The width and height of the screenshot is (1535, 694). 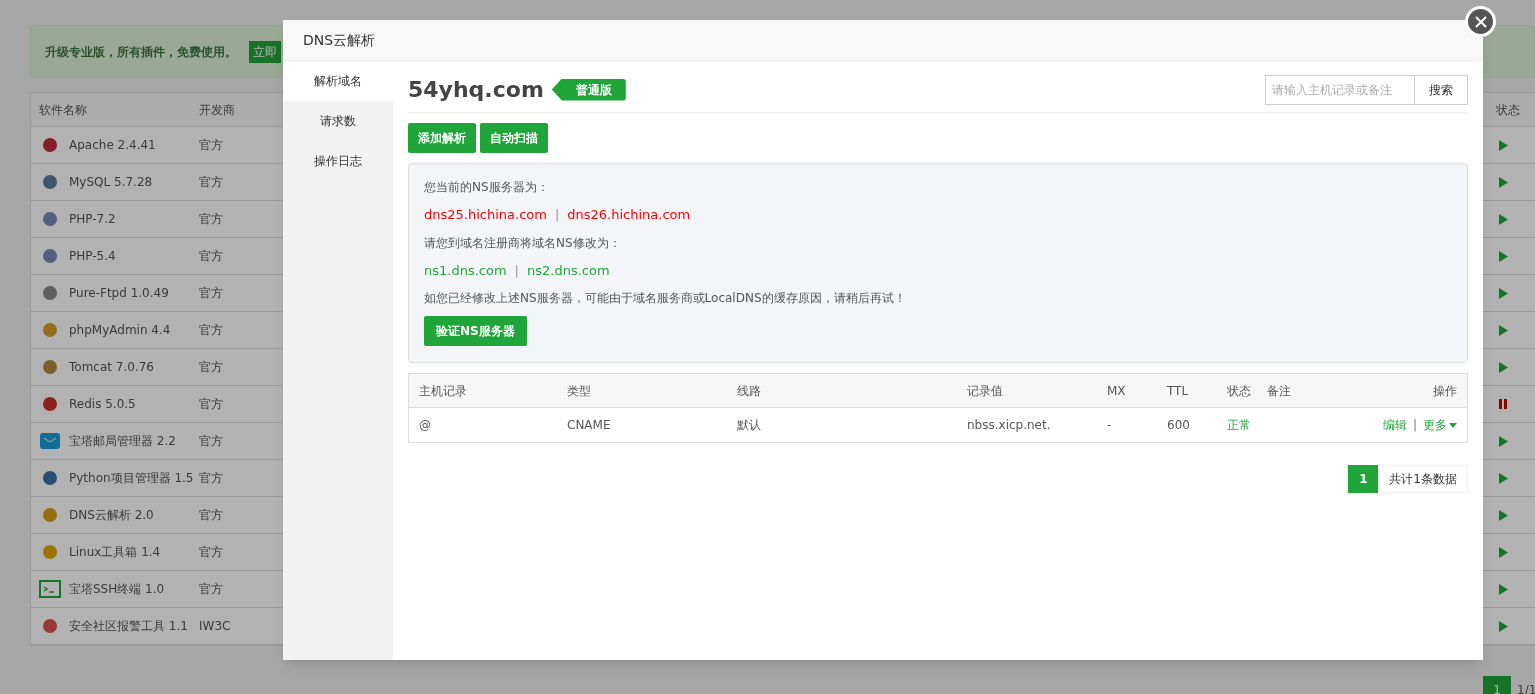 What do you see at coordinates (111, 367) in the screenshot?
I see `software-name: Tomcat 7.0.76` at bounding box center [111, 367].